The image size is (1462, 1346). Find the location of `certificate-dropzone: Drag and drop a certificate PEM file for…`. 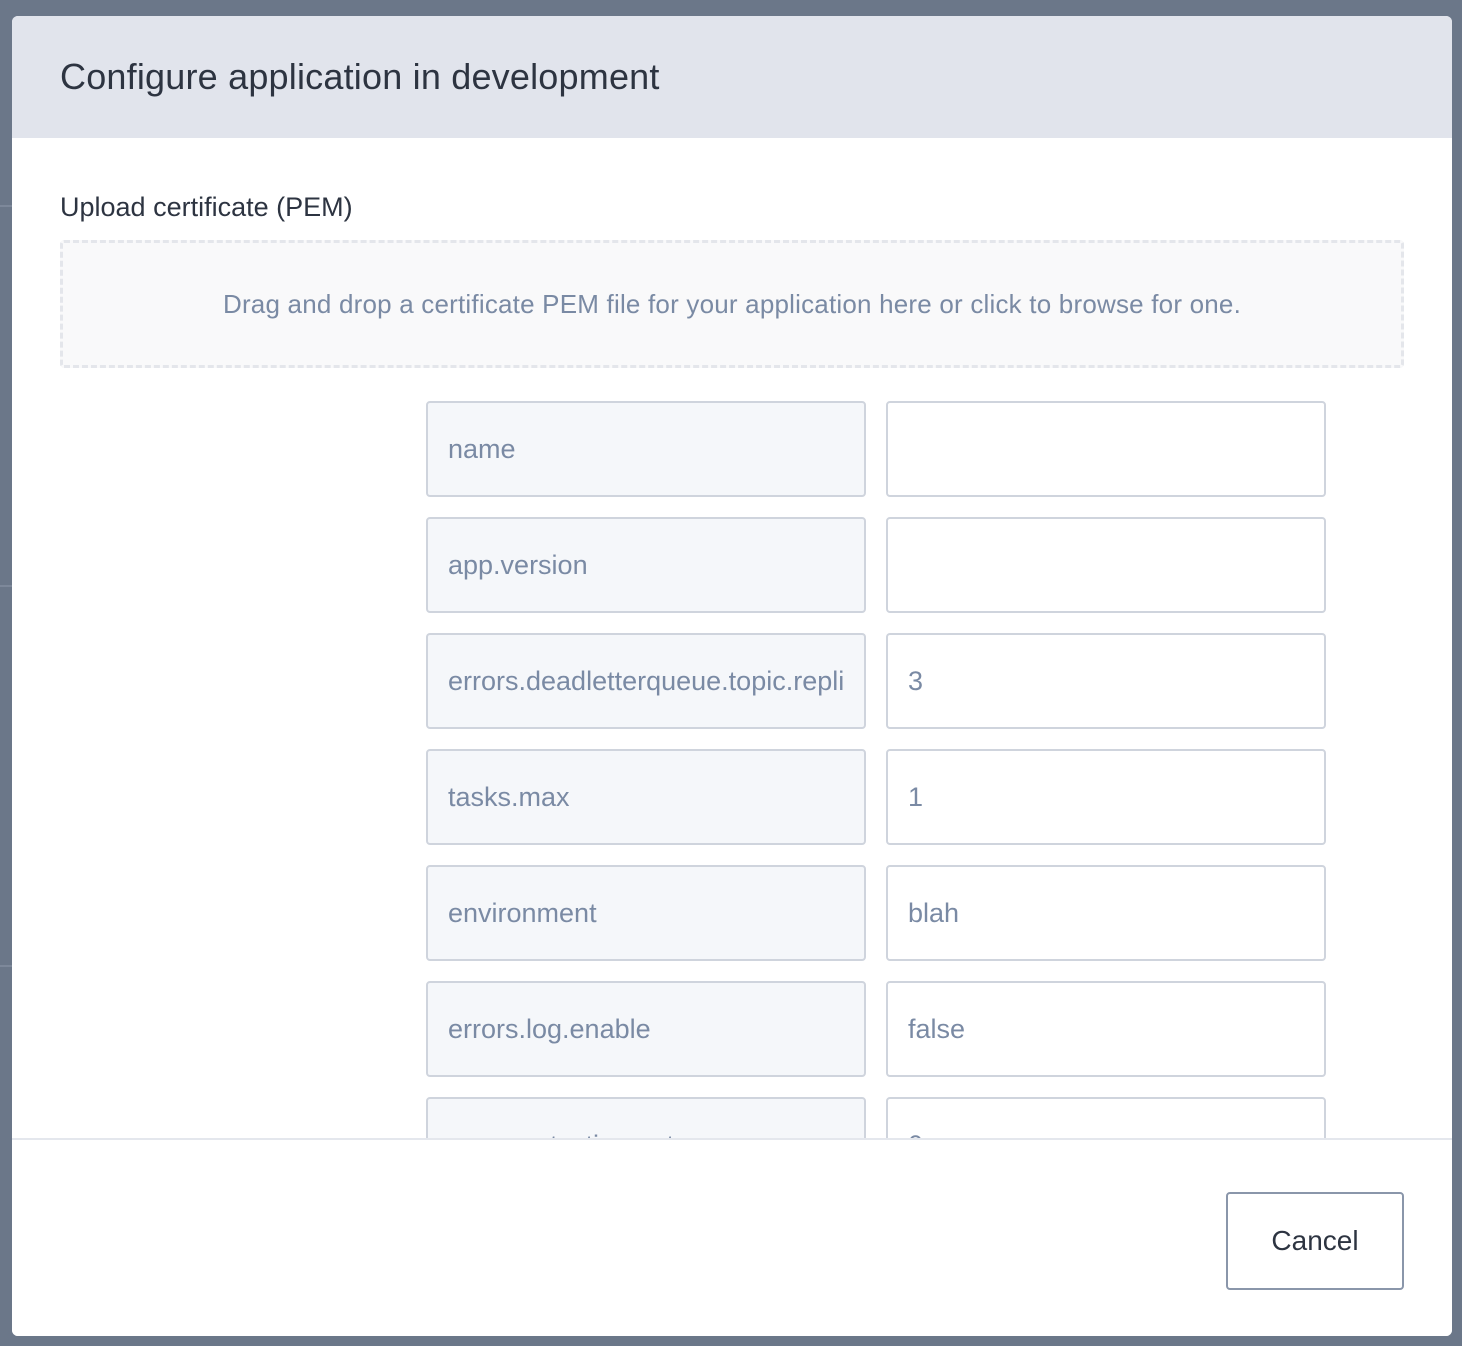

certificate-dropzone: Drag and drop a certificate PEM file for… is located at coordinates (732, 304).